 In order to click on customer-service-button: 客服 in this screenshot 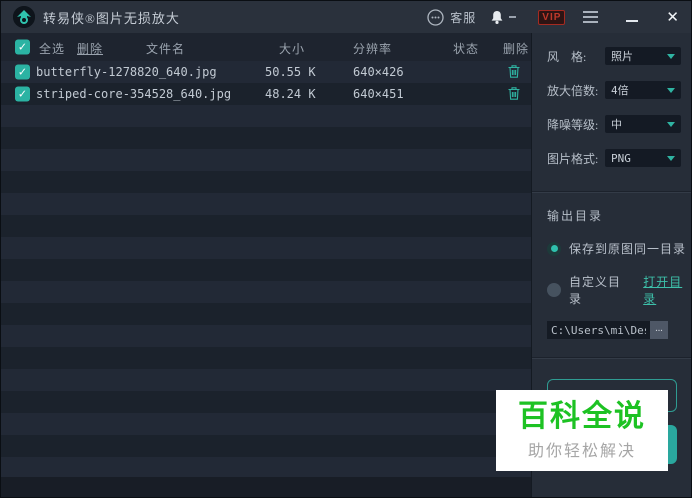, I will do `click(452, 17)`.